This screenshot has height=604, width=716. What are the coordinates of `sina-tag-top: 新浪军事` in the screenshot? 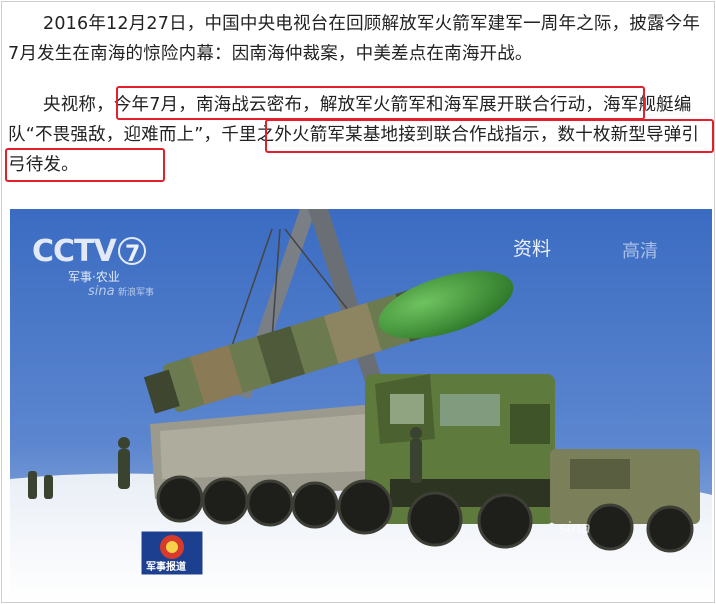 It's located at (136, 292).